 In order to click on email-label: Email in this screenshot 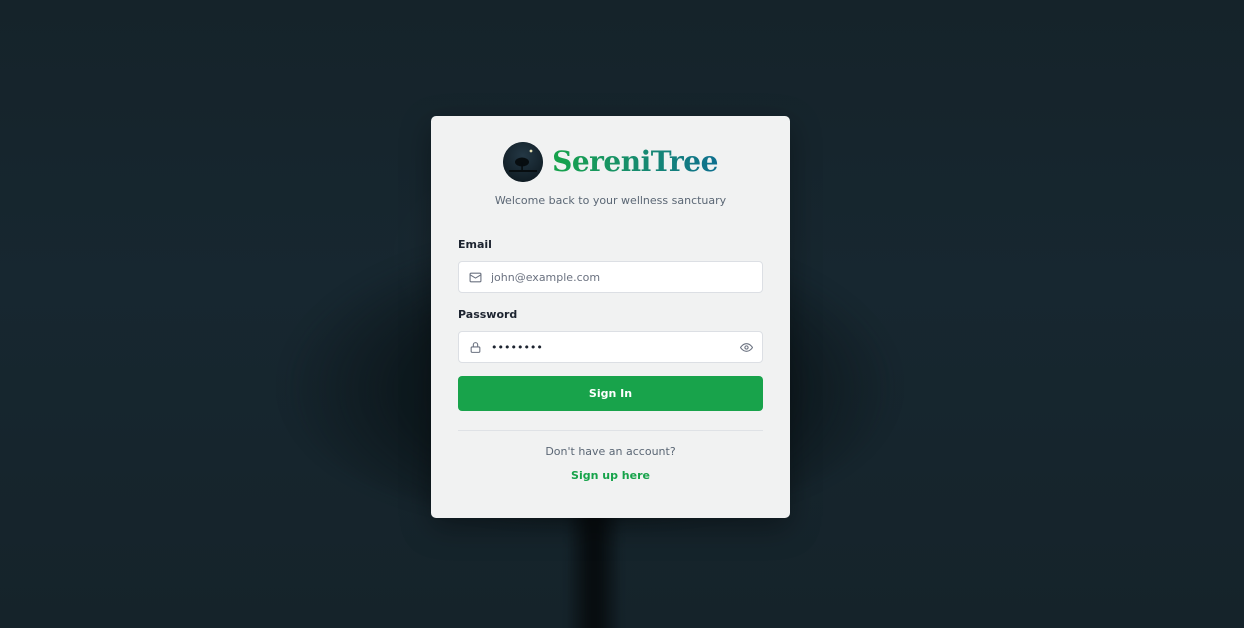, I will do `click(475, 244)`.